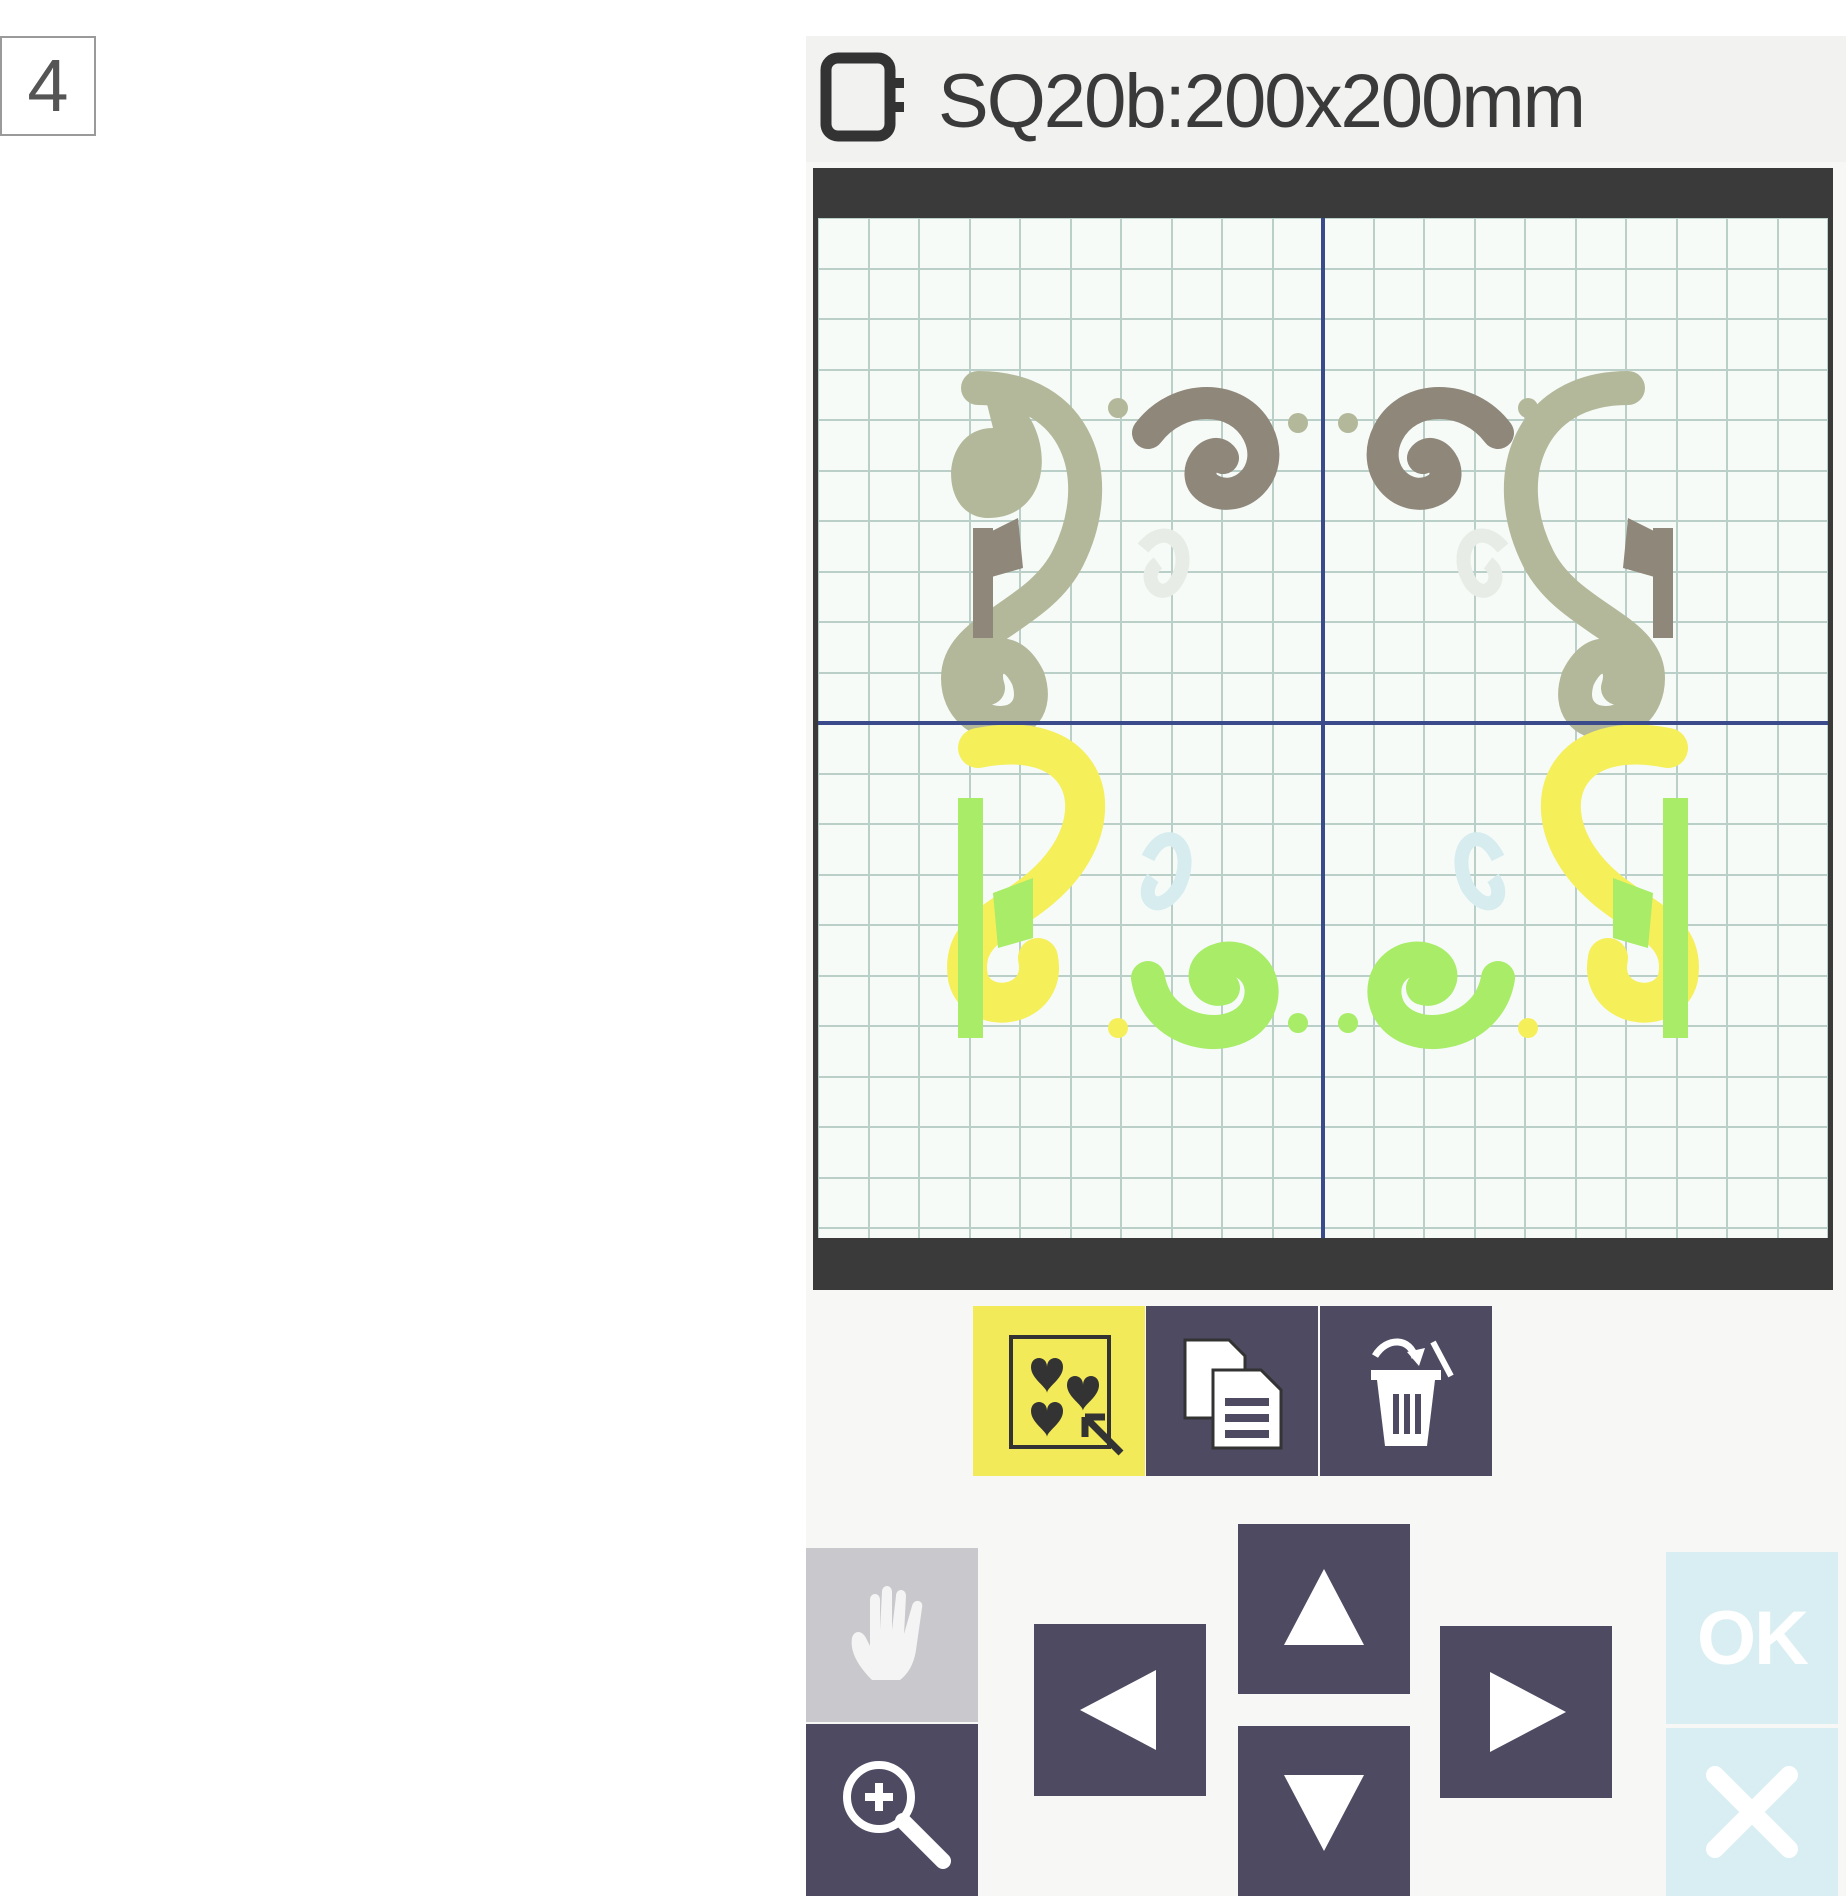 This screenshot has width=1847, height=1896. I want to click on close-icon, so click(1752, 1812).